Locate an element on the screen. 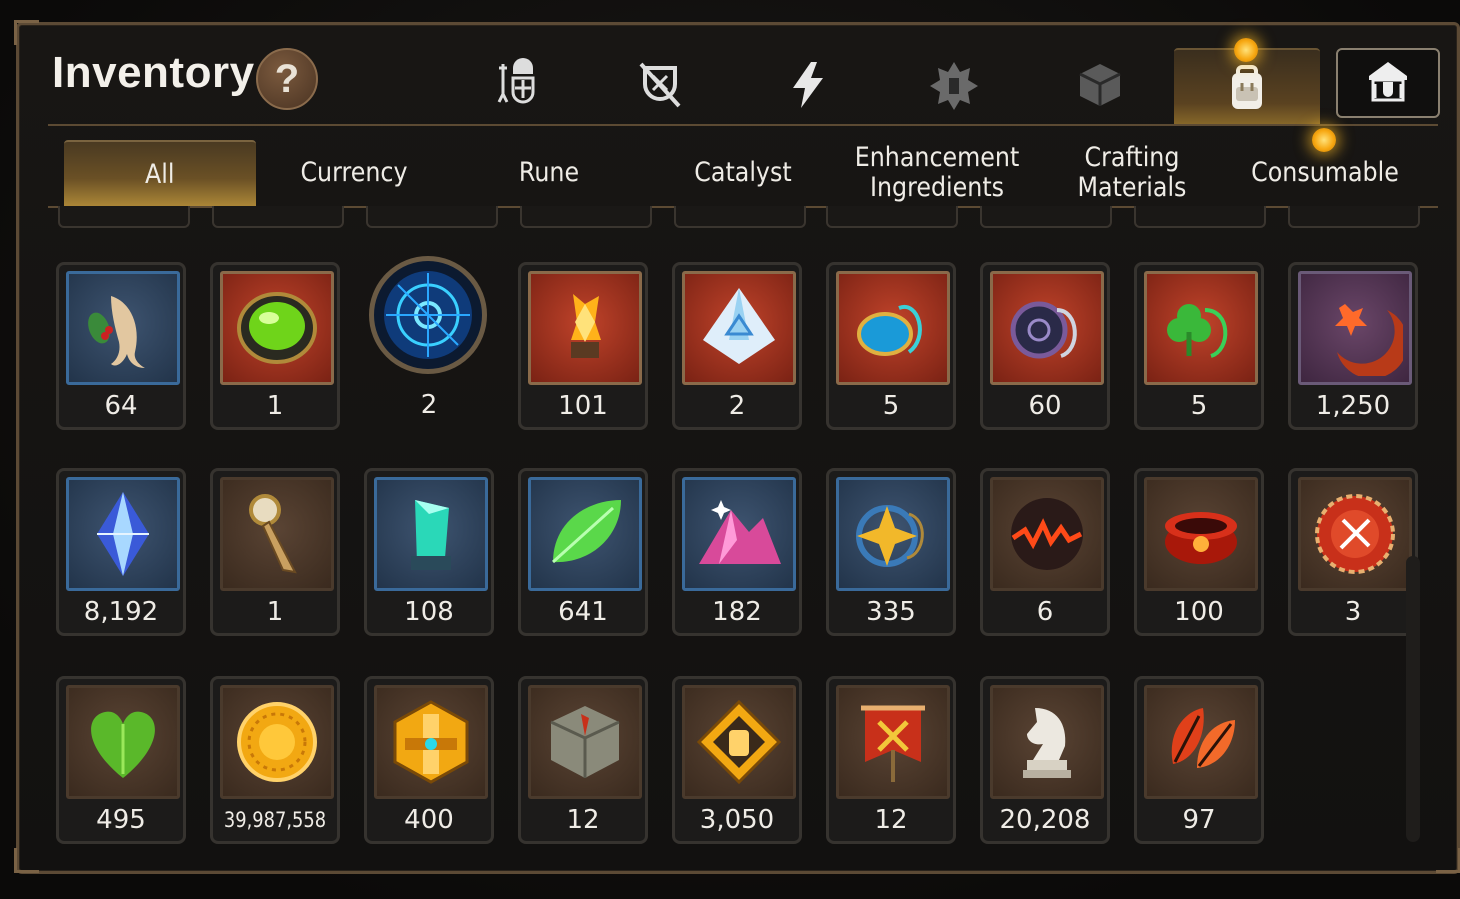  amber-crystal-icon is located at coordinates (585, 328).